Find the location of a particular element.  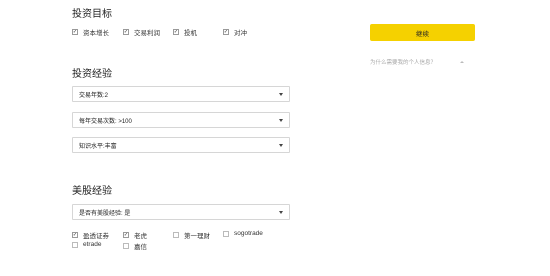

broker-option-etrade: etrade is located at coordinates (86, 244).